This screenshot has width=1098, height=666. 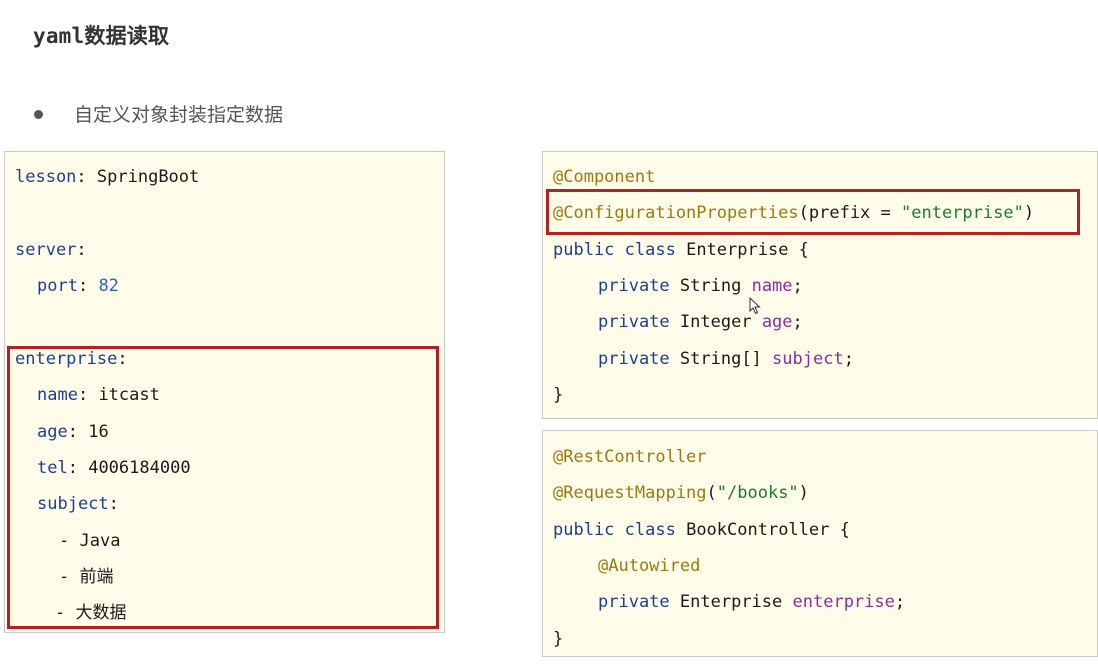 What do you see at coordinates (91, 613) in the screenshot?
I see `yaml-line-subject-item: - 大数据` at bounding box center [91, 613].